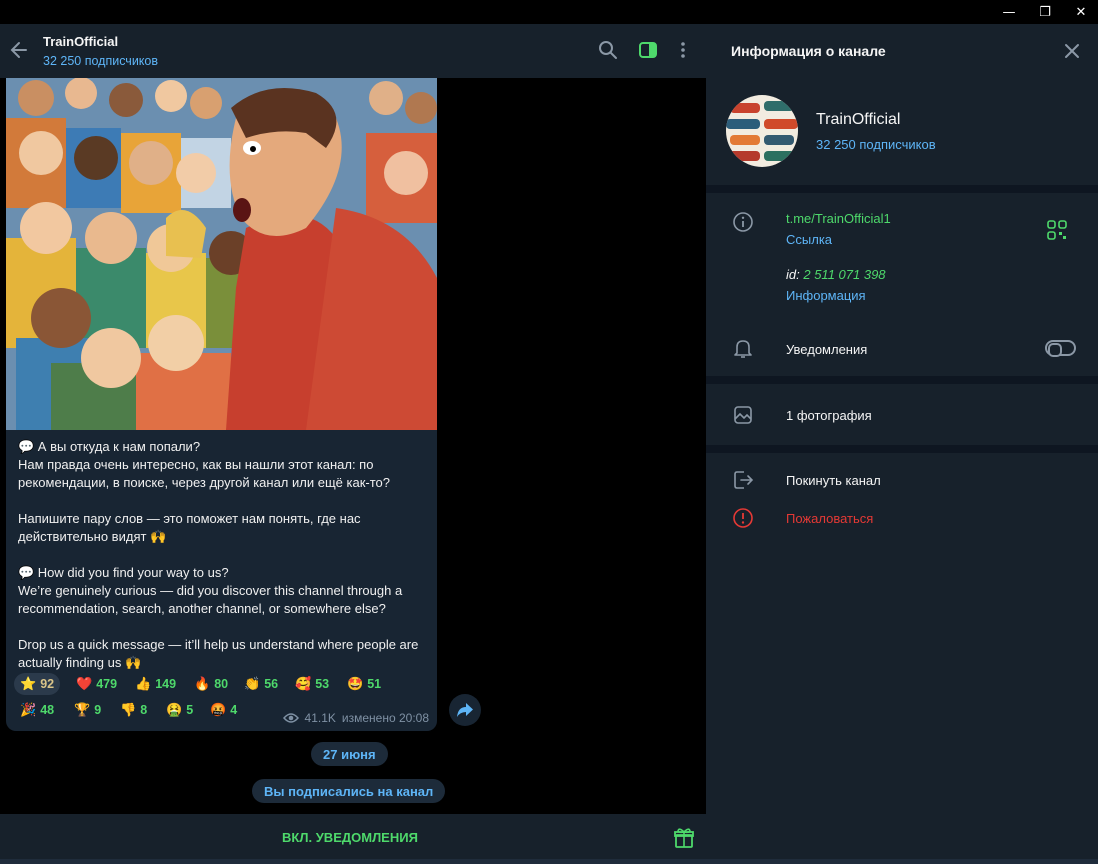 This screenshot has width=1098, height=864. I want to click on channel-name: TrainOfficial, so click(858, 119).